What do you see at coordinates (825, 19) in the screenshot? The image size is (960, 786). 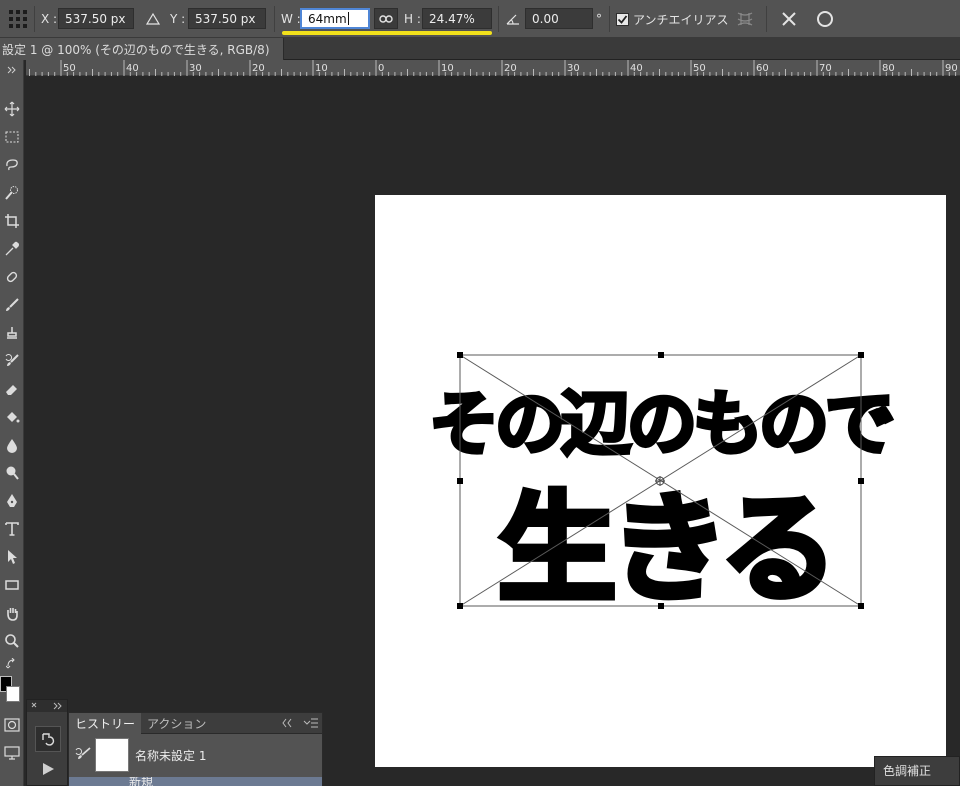 I see `commit-transform-icon` at bounding box center [825, 19].